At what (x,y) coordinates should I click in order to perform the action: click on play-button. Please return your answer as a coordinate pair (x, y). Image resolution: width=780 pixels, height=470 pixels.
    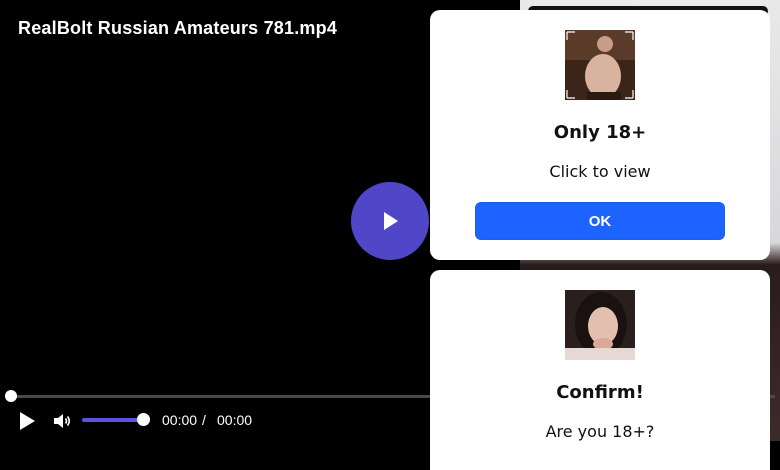
    Looking at the image, I should click on (27, 421).